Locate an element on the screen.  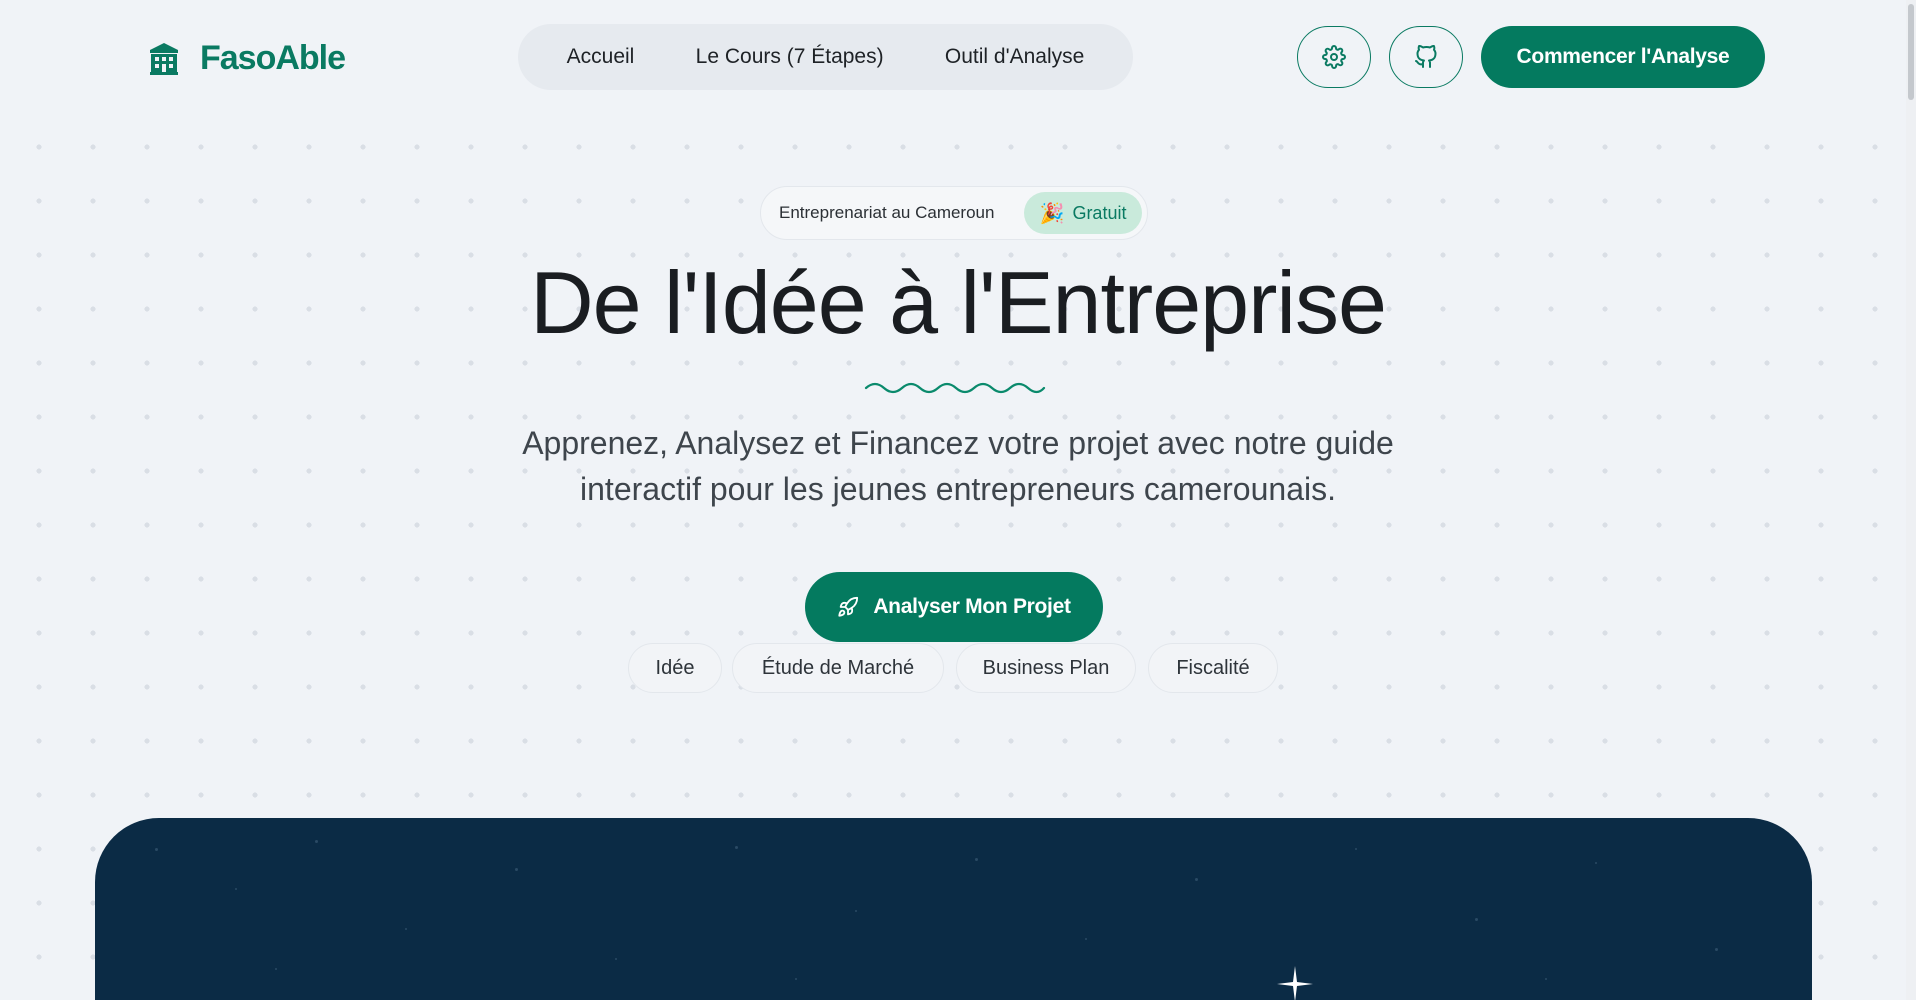
chip-etude-marche: Étude de Marché is located at coordinates (838, 668).